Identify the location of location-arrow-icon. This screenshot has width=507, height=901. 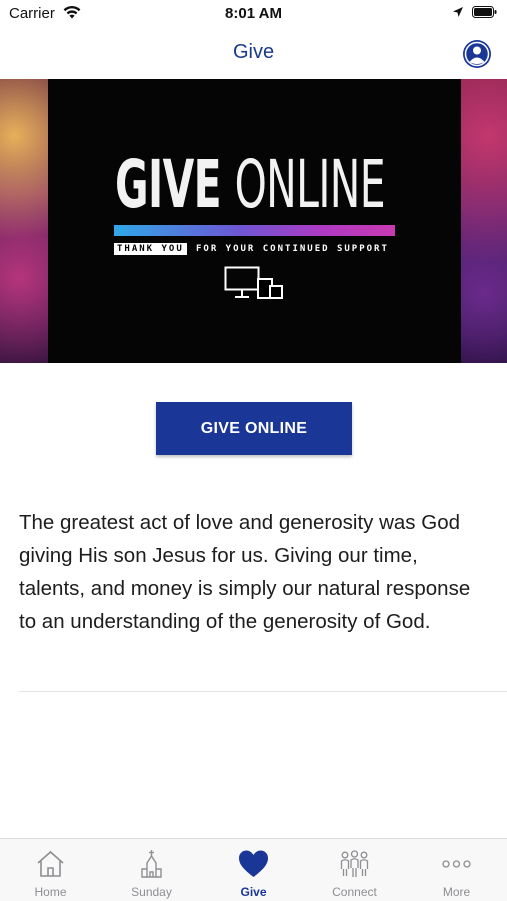
(458, 12).